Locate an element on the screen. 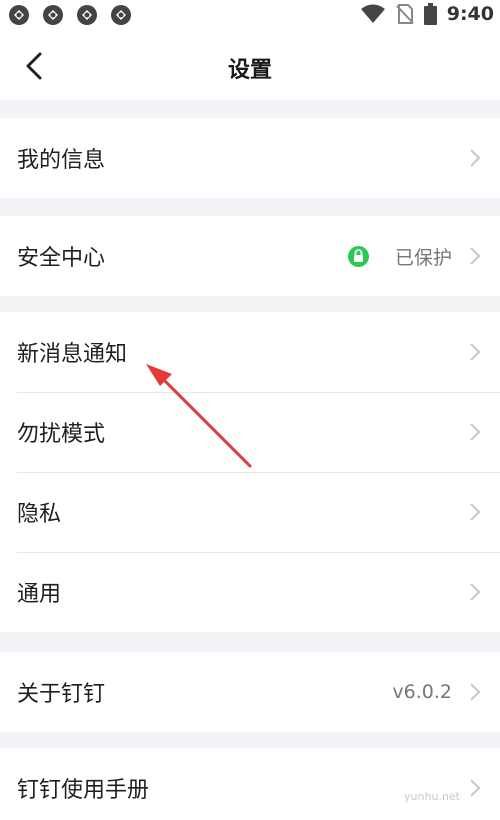  settings-item-new-message-notification: 新消息通知 is located at coordinates (250, 352).